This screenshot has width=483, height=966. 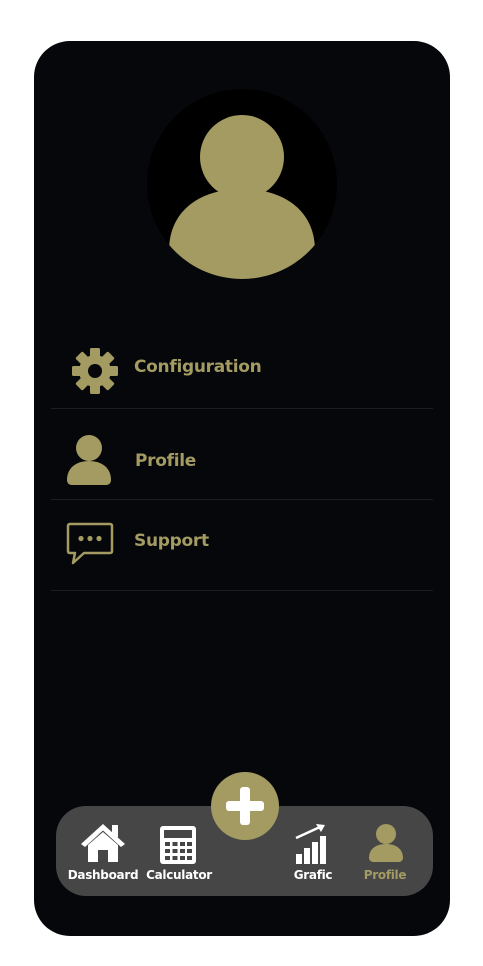 I want to click on menu-item-label: Support, so click(x=171, y=541).